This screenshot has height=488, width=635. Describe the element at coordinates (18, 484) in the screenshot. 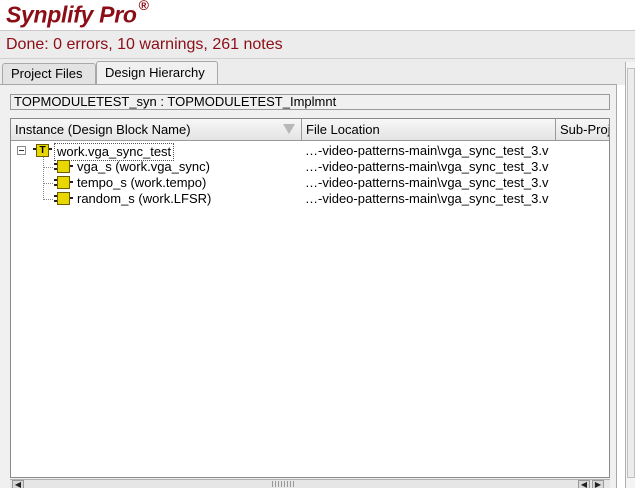

I see `scroll-left-button: ◀` at that location.